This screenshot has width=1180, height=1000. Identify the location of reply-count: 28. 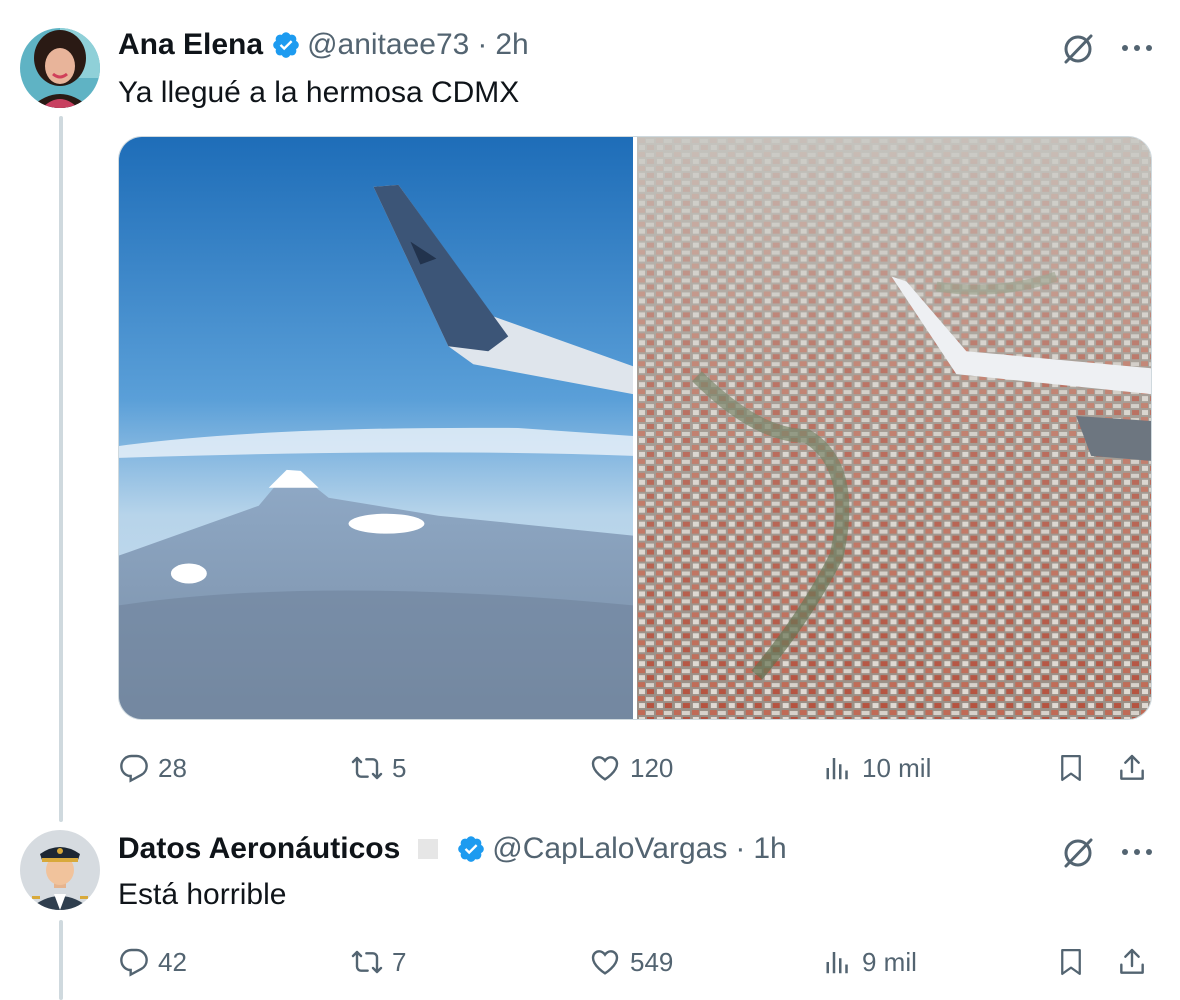
(172, 767).